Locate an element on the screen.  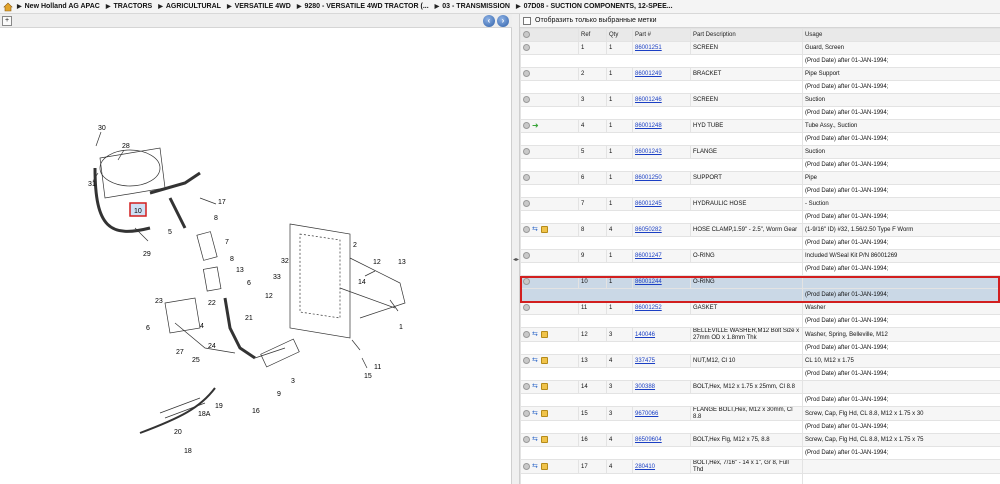
table-row: 5 1 86001243 FLANGE Suction is located at coordinates (760, 152).